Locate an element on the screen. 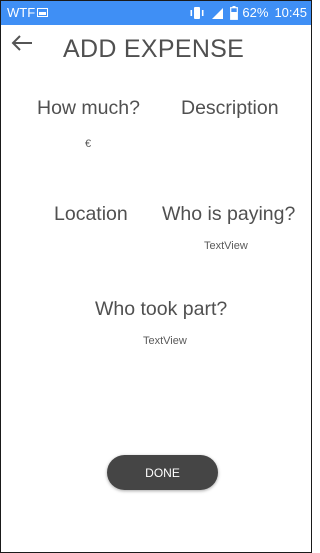 This screenshot has height=553, width=320. vibrate-icon is located at coordinates (197, 13).